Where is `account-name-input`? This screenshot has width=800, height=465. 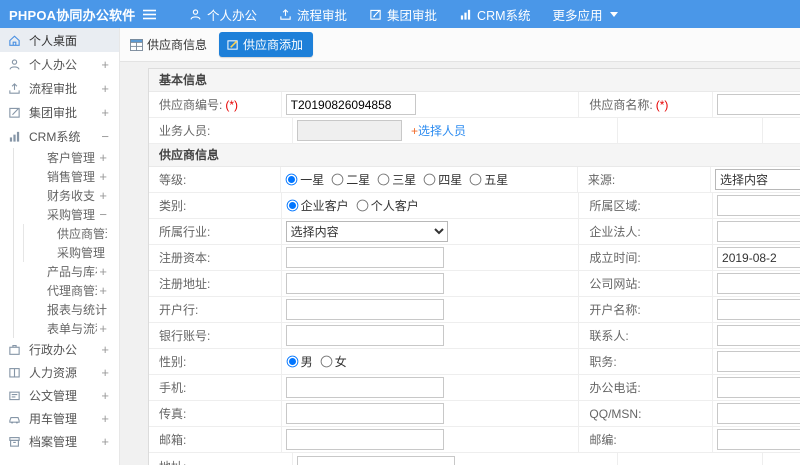 account-name-input is located at coordinates (758, 309).